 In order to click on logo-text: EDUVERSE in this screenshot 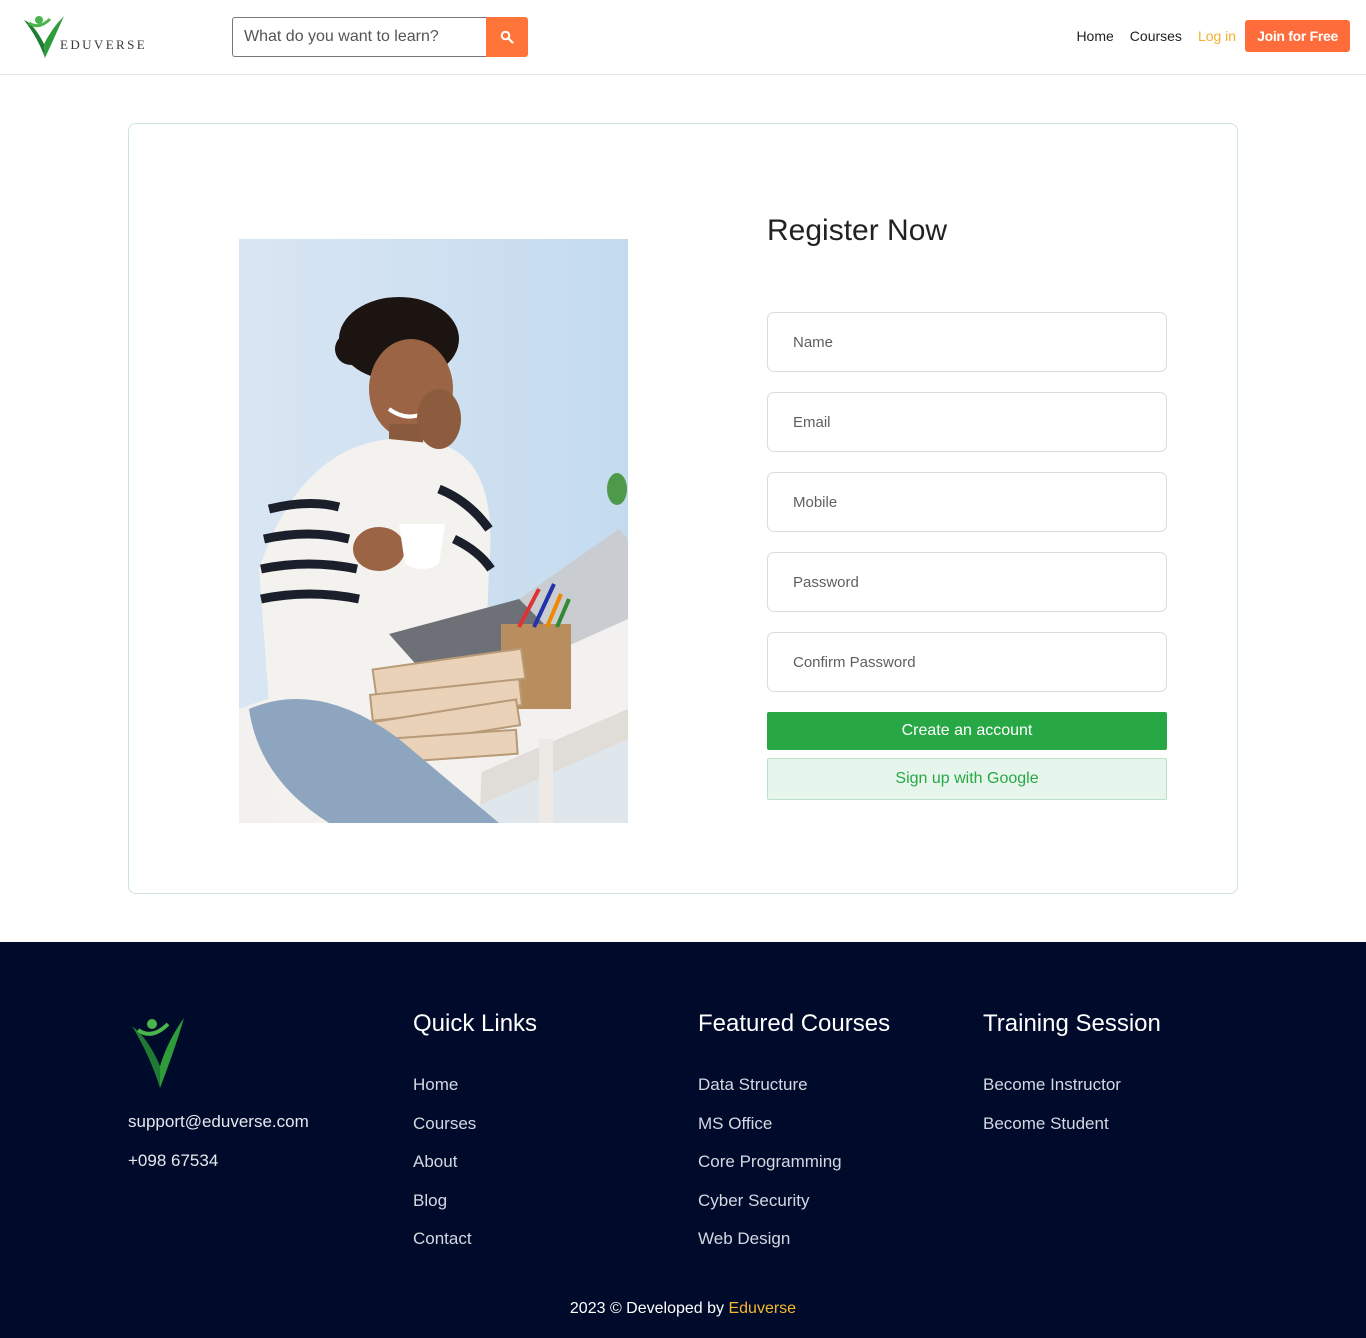, I will do `click(104, 44)`.